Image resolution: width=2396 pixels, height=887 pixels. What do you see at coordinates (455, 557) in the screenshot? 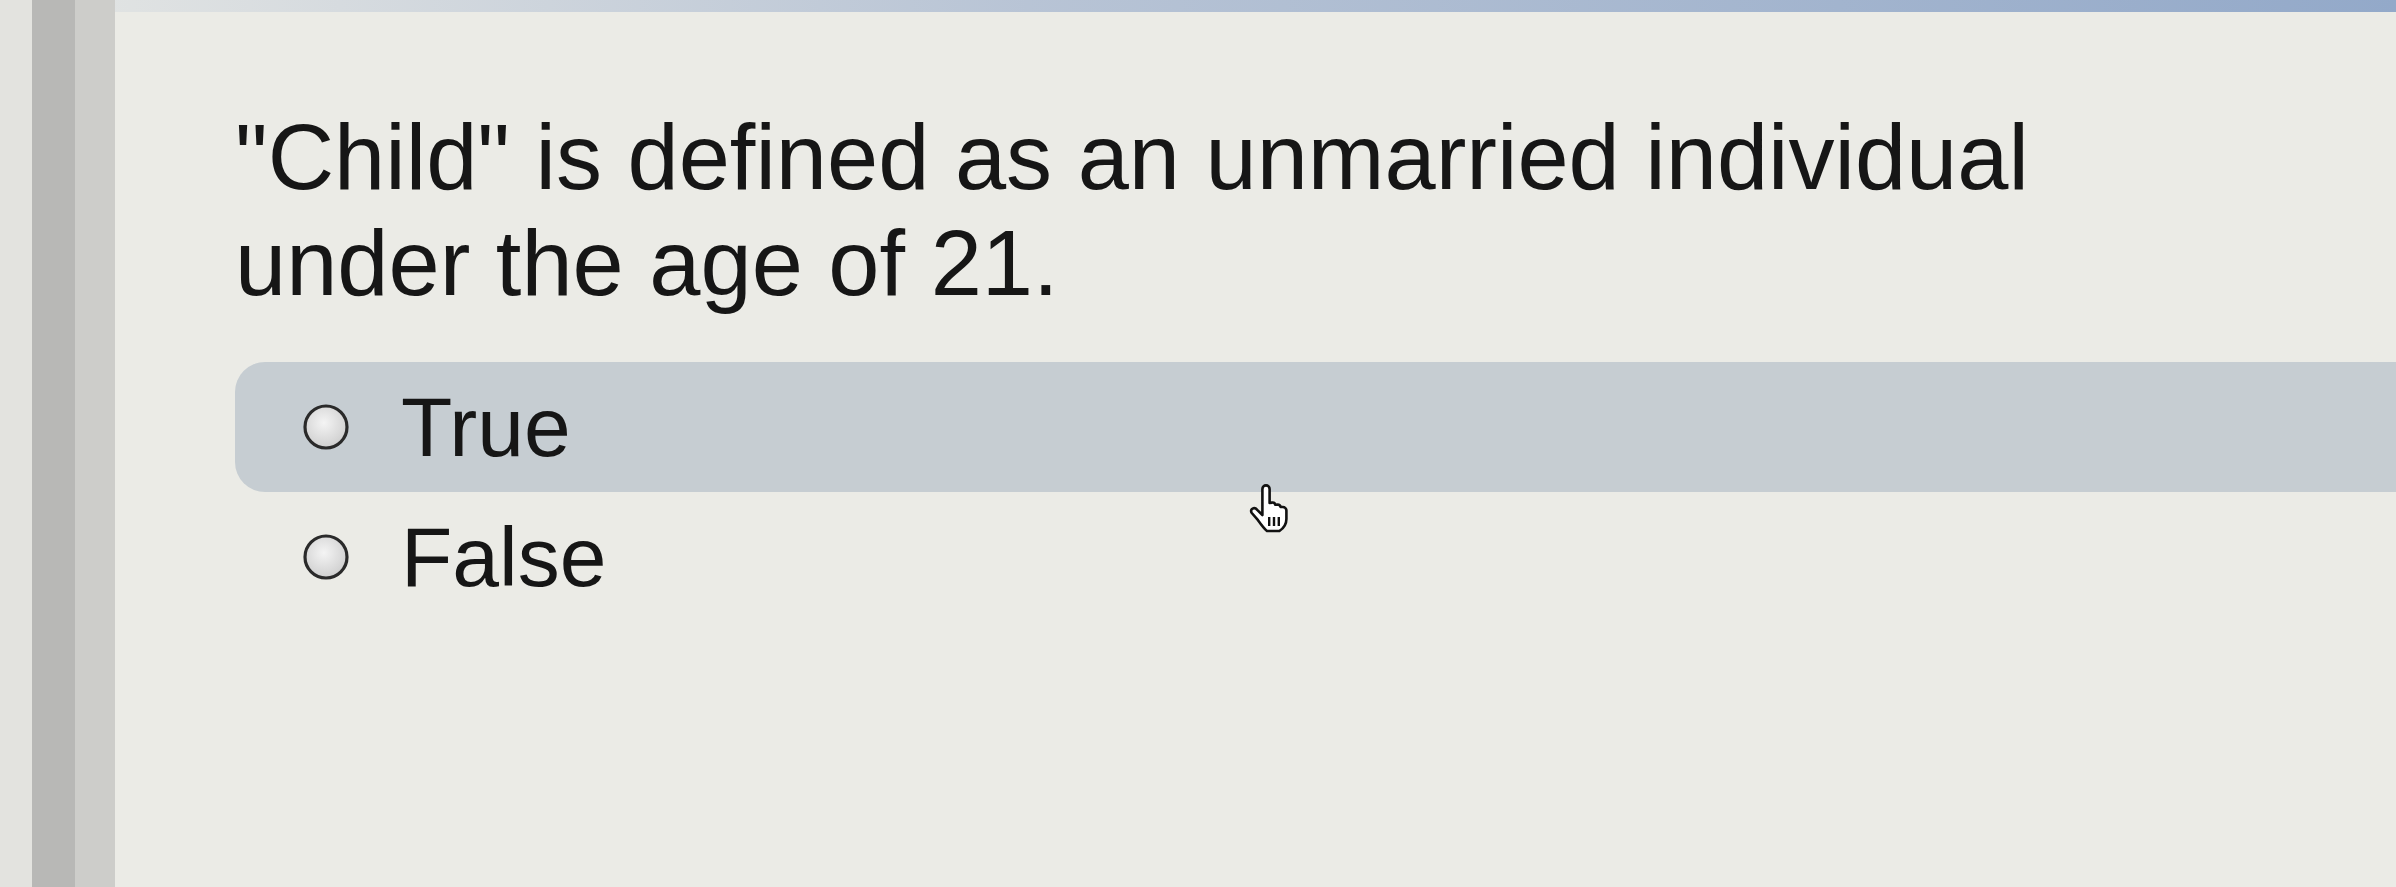
I see `answer-option: False` at bounding box center [455, 557].